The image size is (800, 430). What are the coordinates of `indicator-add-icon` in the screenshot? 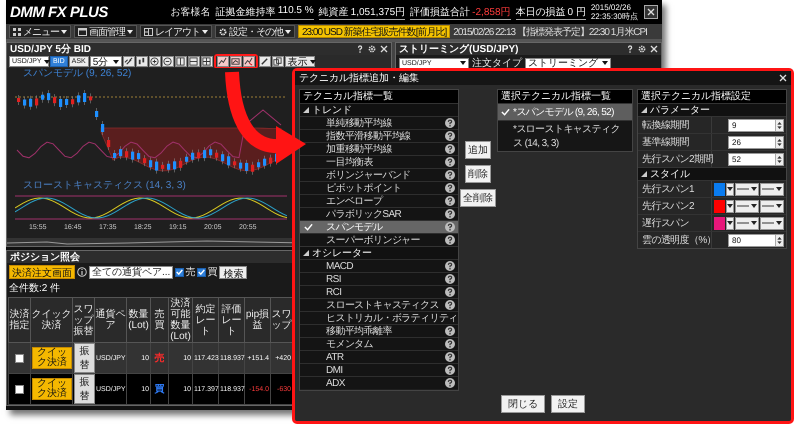 It's located at (222, 61).